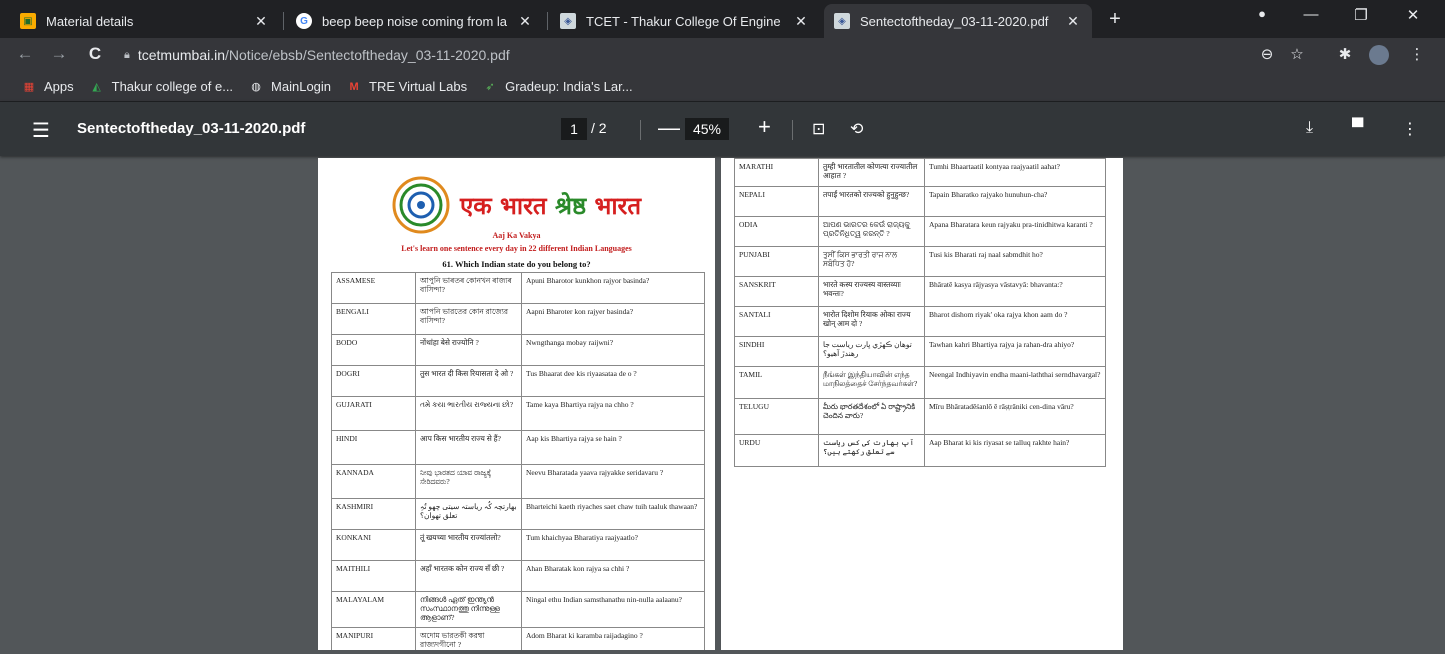 The width and height of the screenshot is (1445, 654). Describe the element at coordinates (1410, 129) in the screenshot. I see `more-options-icon: ⋮` at that location.